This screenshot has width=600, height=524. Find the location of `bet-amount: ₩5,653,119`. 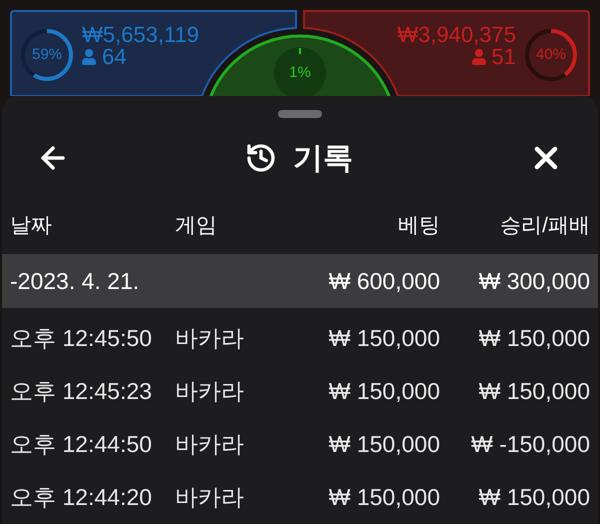

bet-amount: ₩5,653,119 is located at coordinates (141, 35).